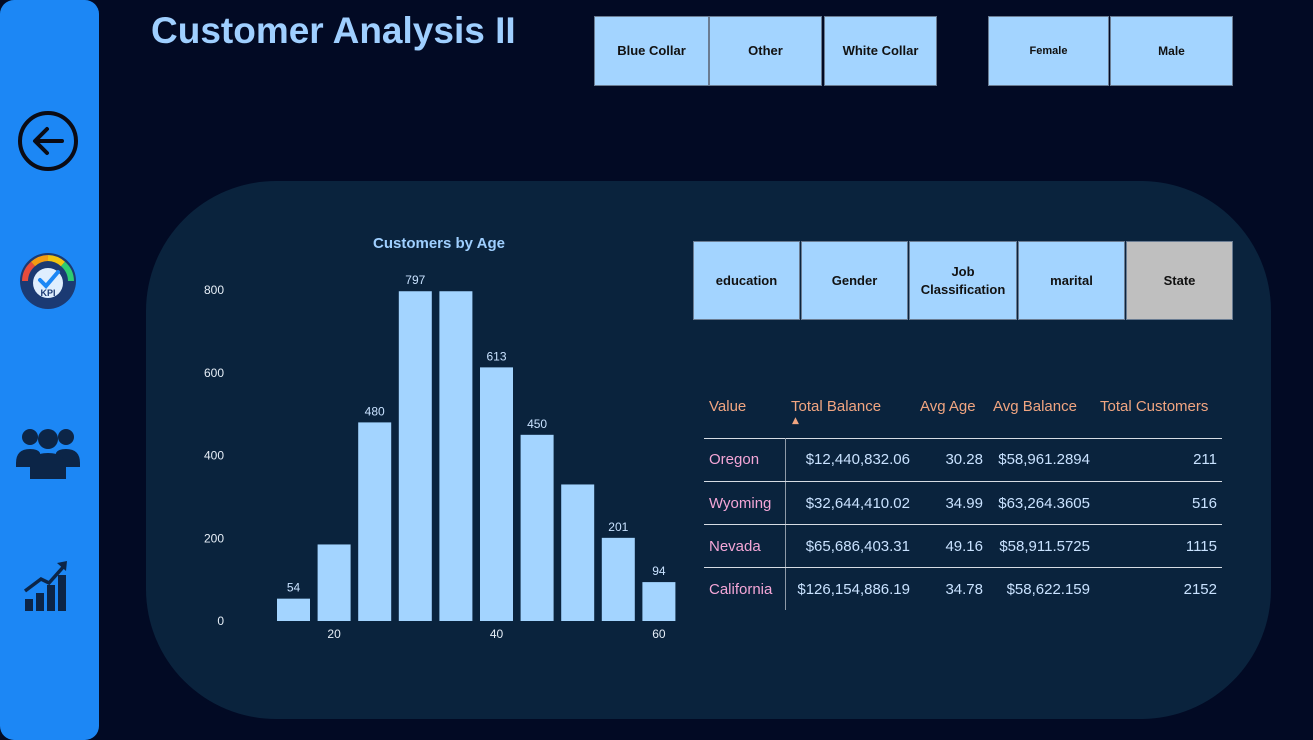 The width and height of the screenshot is (1313, 740). Describe the element at coordinates (853, 589) in the screenshot. I see `row-total-balance: $126,154,886.19` at that location.